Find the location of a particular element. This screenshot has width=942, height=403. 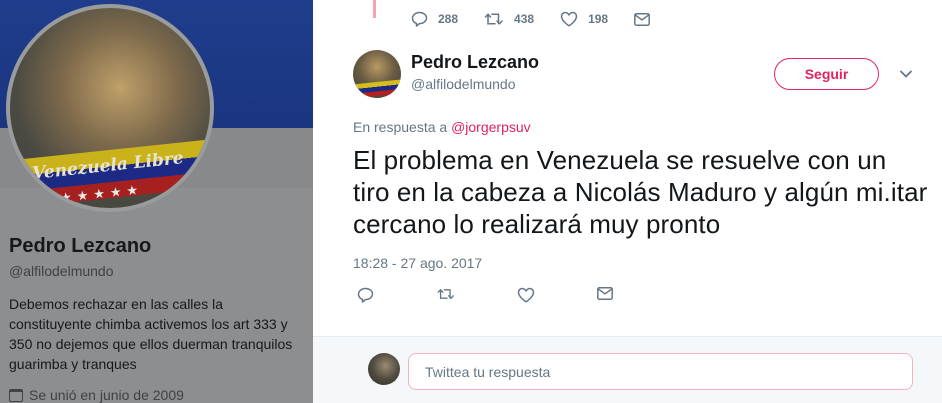

author-avatar is located at coordinates (377, 74).